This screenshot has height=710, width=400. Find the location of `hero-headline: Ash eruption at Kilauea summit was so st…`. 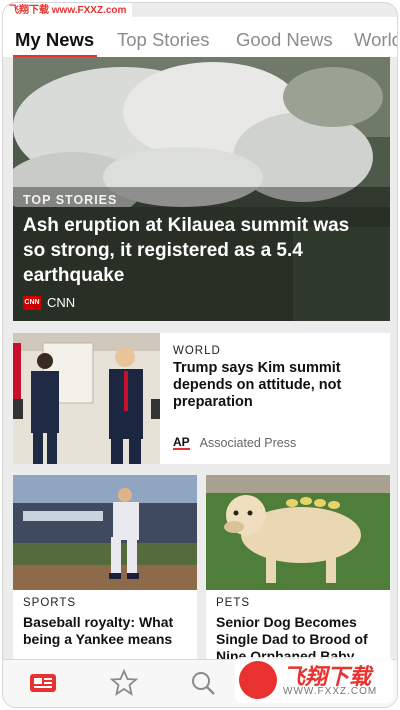

hero-headline: Ash eruption at Kilauea summit was so st… is located at coordinates (188, 250).